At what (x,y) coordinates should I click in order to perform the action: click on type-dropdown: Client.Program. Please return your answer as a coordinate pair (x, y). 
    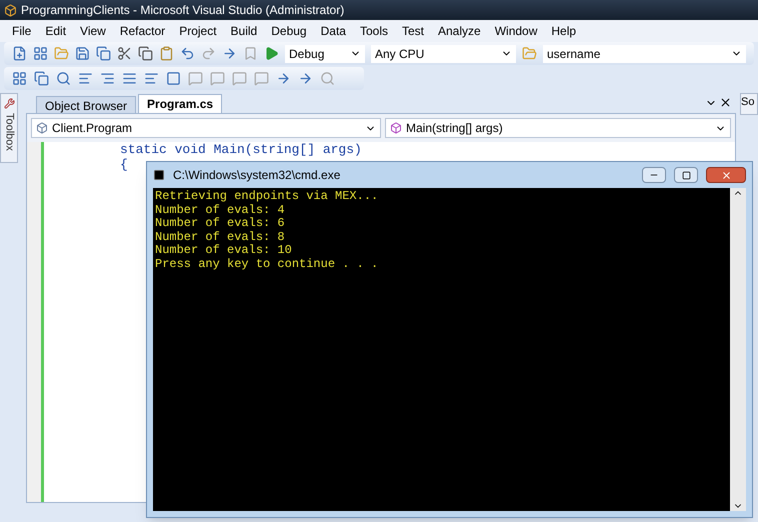
    Looking at the image, I should click on (206, 128).